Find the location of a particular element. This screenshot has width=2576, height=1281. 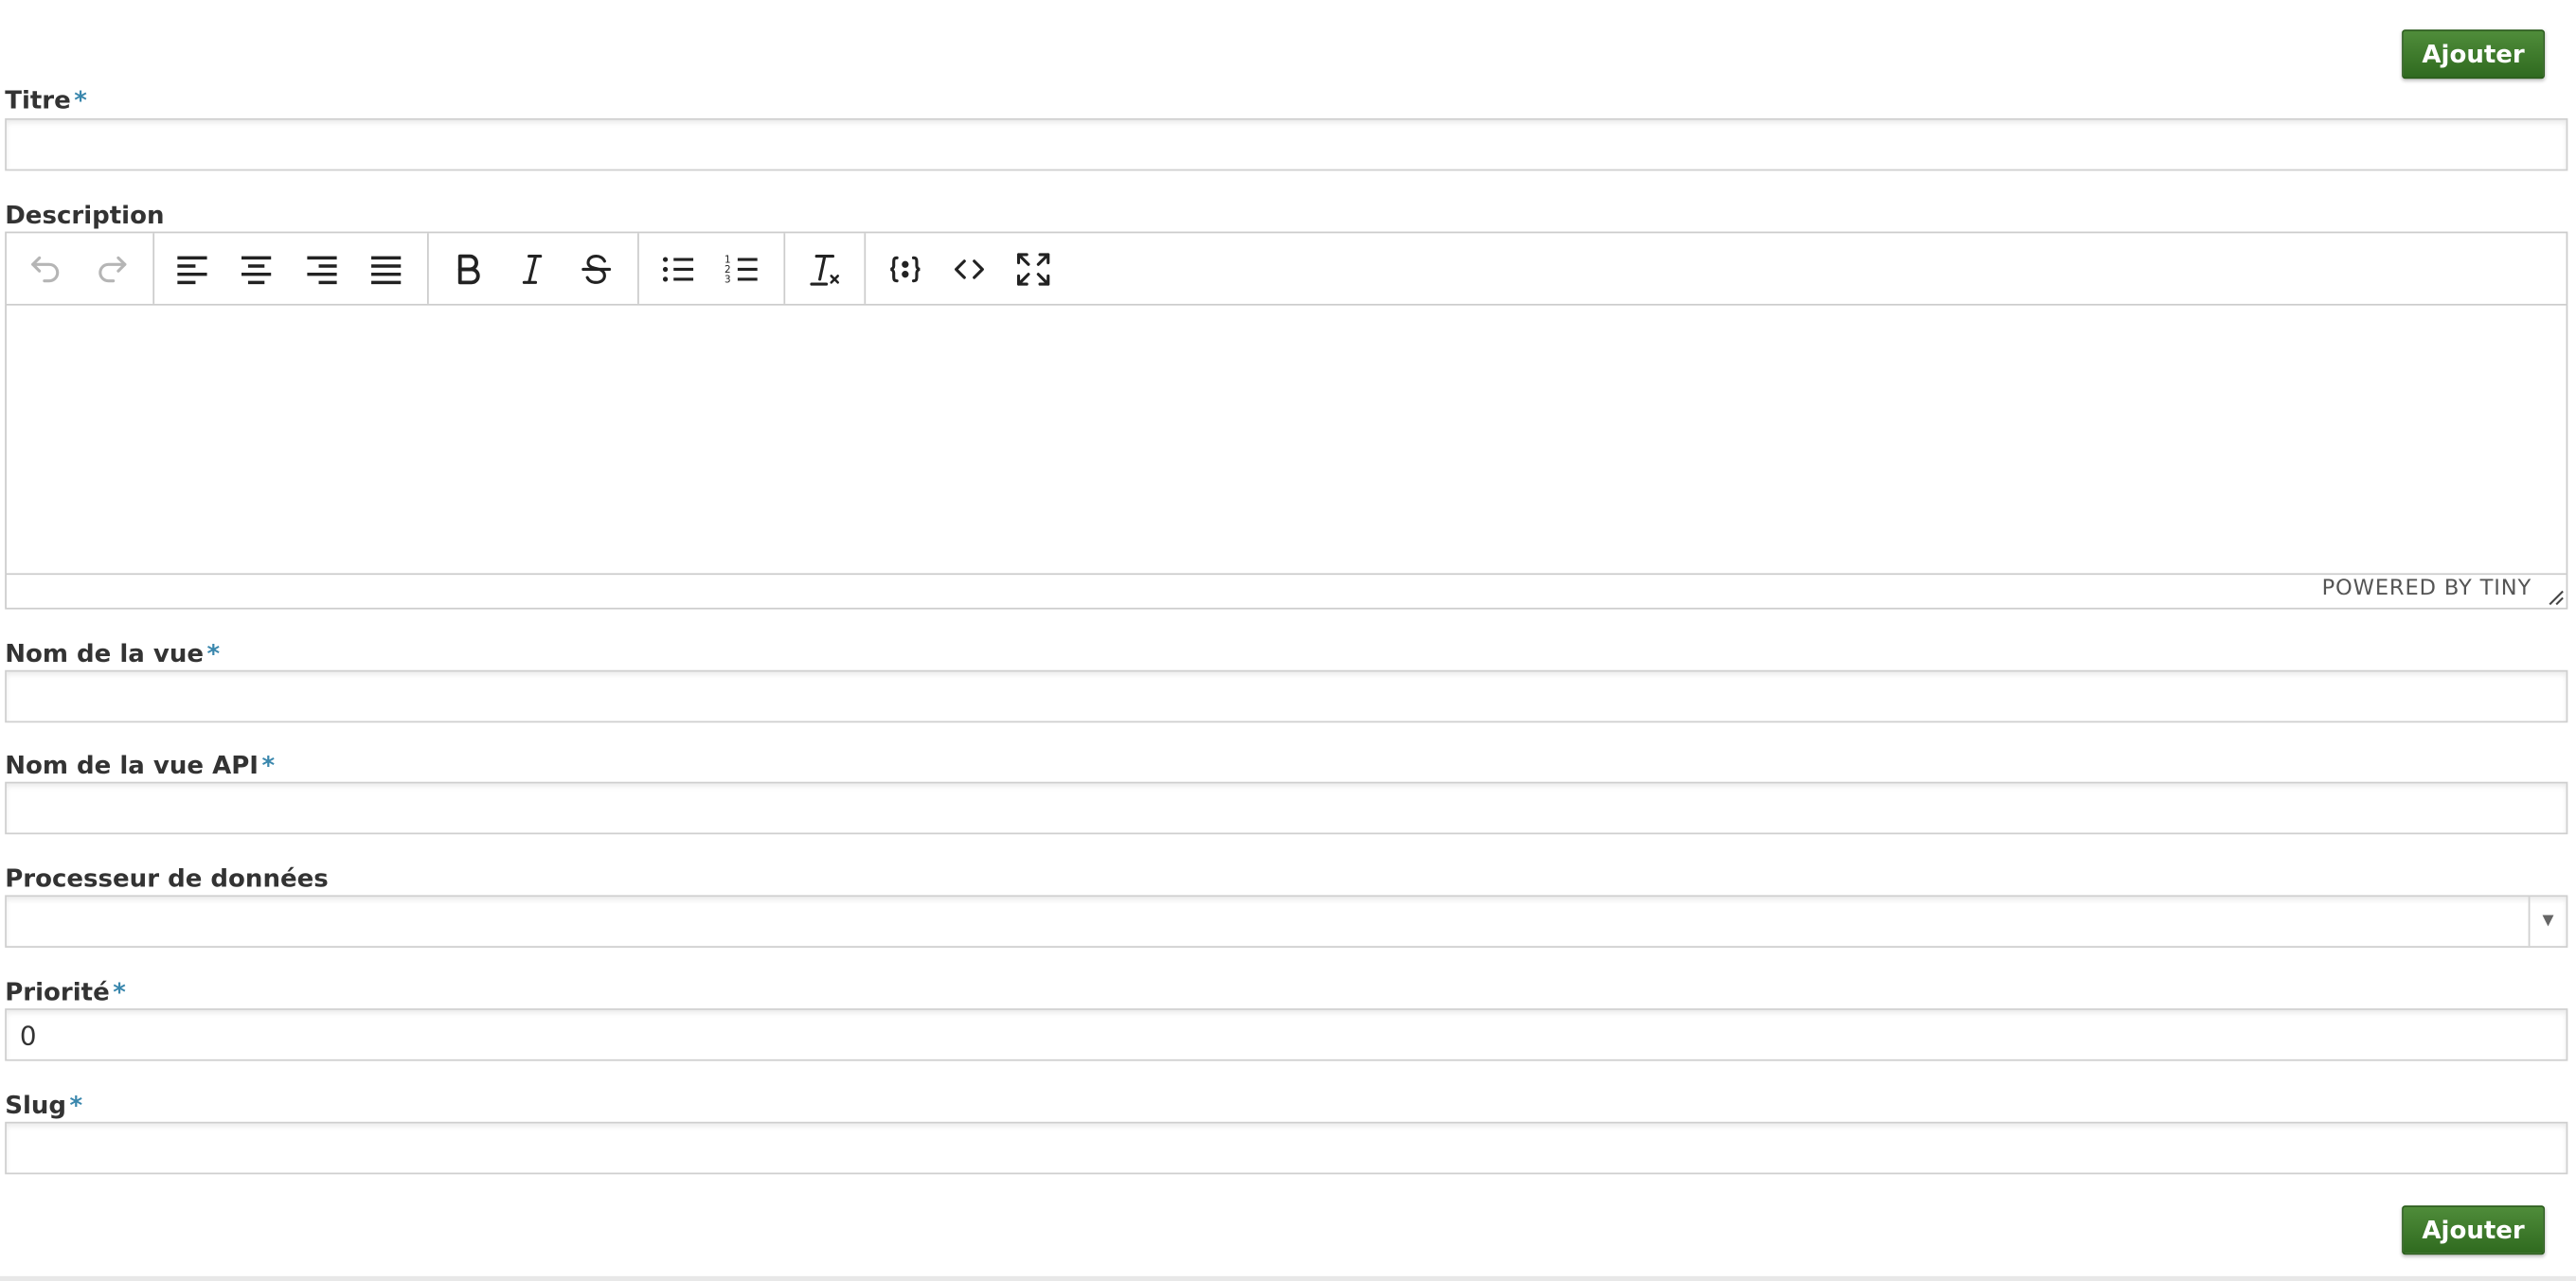

clear-group is located at coordinates (825, 269).